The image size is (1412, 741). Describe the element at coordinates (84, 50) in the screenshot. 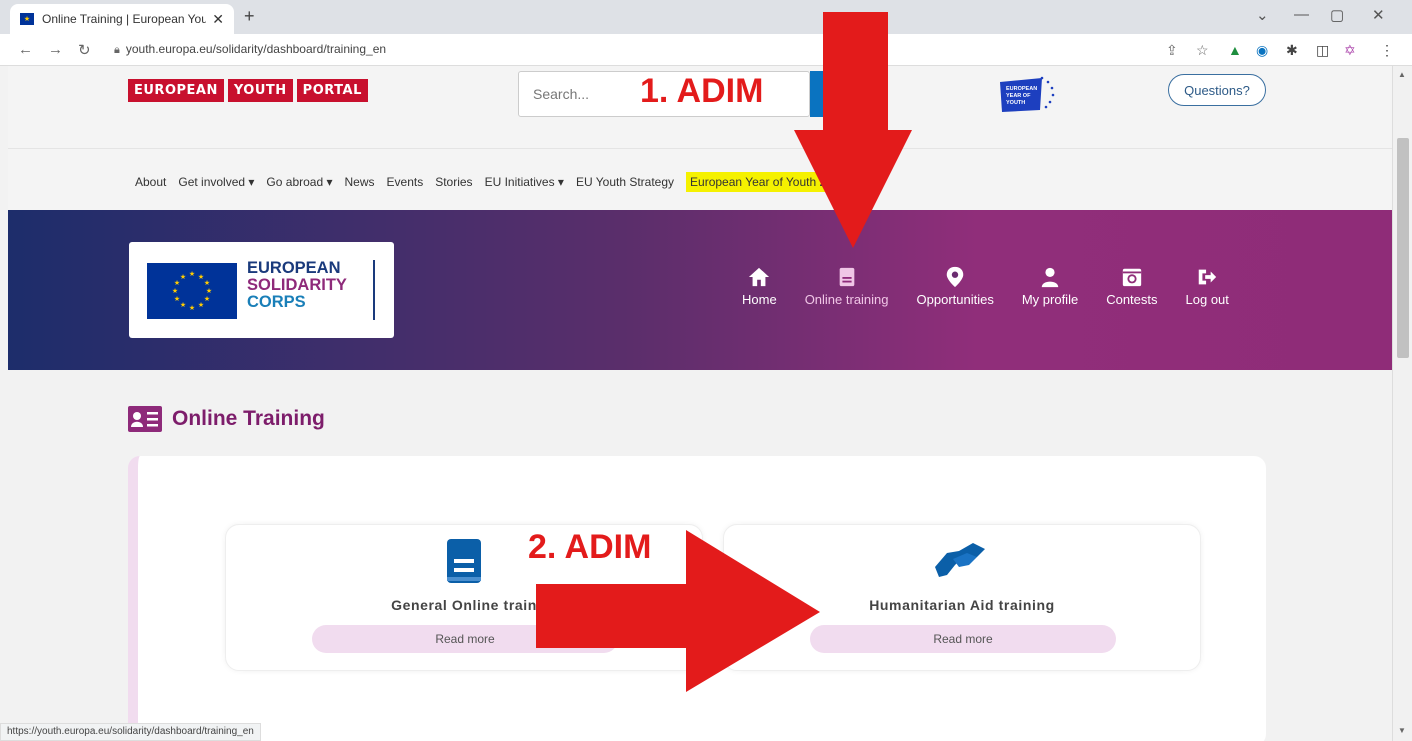

I see `reload-icon: ↻` at that location.